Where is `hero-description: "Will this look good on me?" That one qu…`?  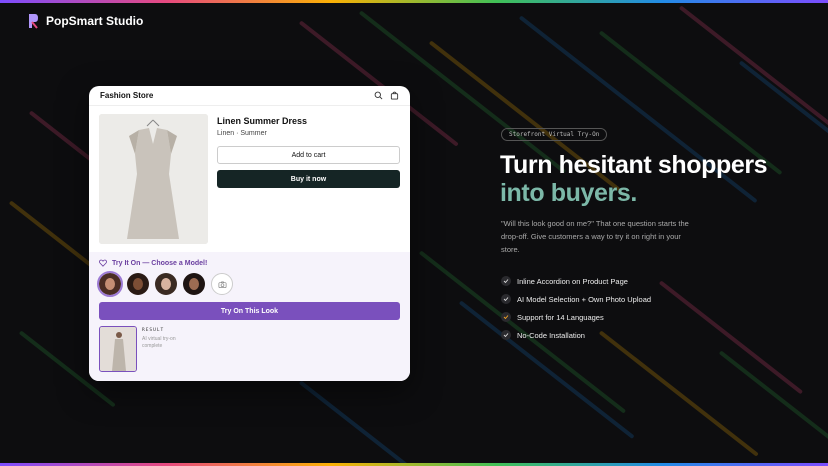 hero-description: "Will this look good on me?" That one qu… is located at coordinates (595, 236).